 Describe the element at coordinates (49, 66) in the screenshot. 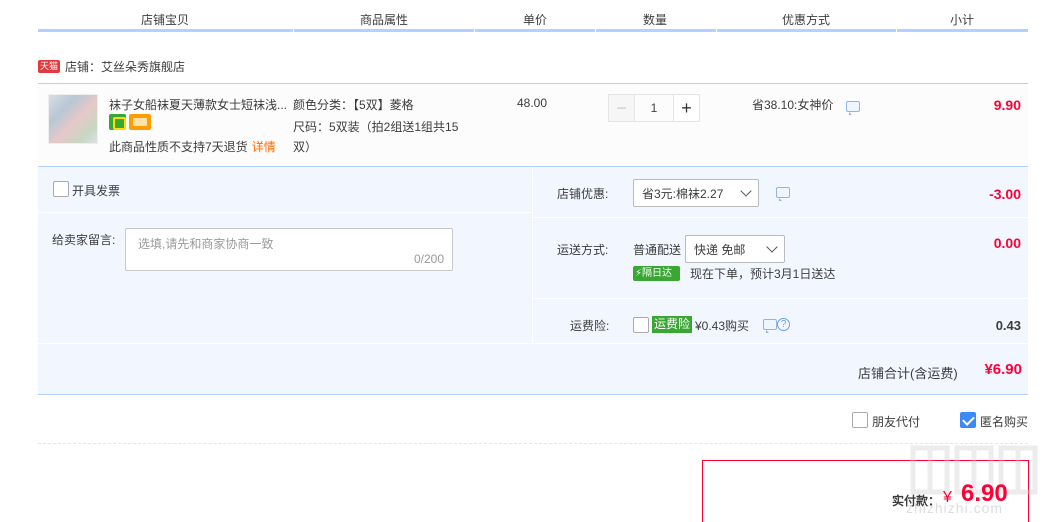

I see `tmall-icon: 天猫` at that location.